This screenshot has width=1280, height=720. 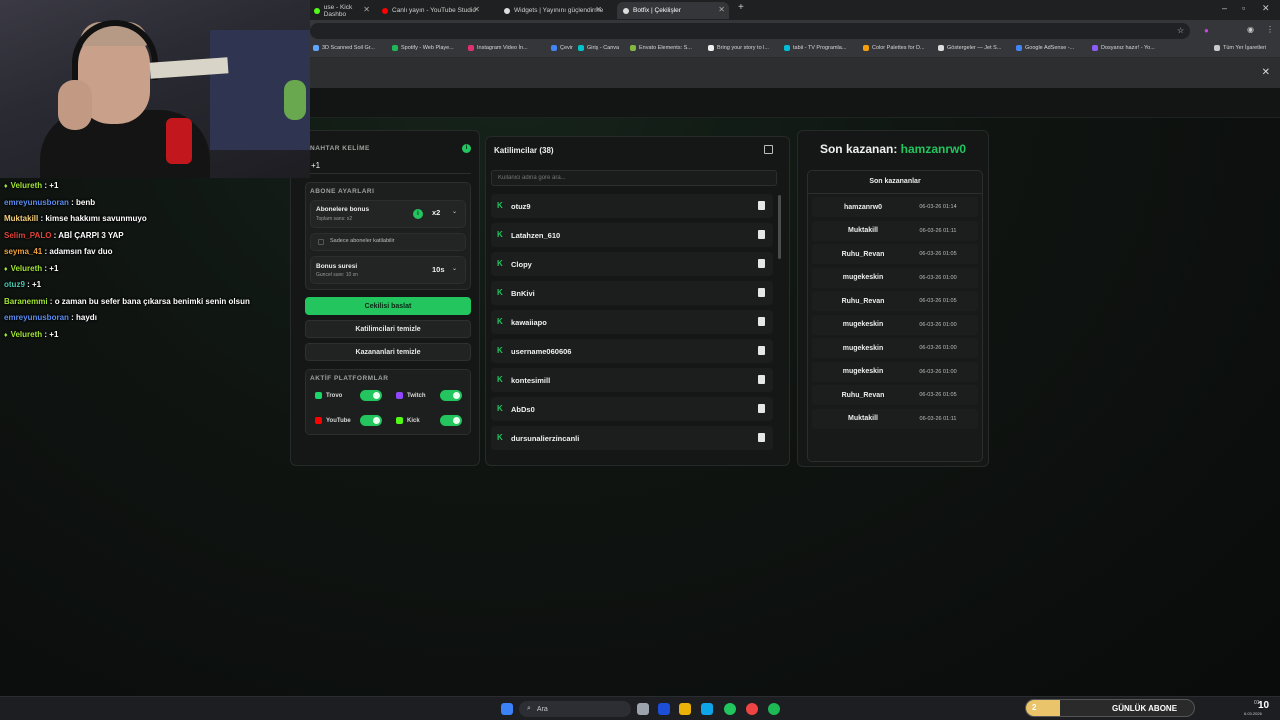 What do you see at coordinates (371, 420) in the screenshot?
I see `platform-toggle-youtube` at bounding box center [371, 420].